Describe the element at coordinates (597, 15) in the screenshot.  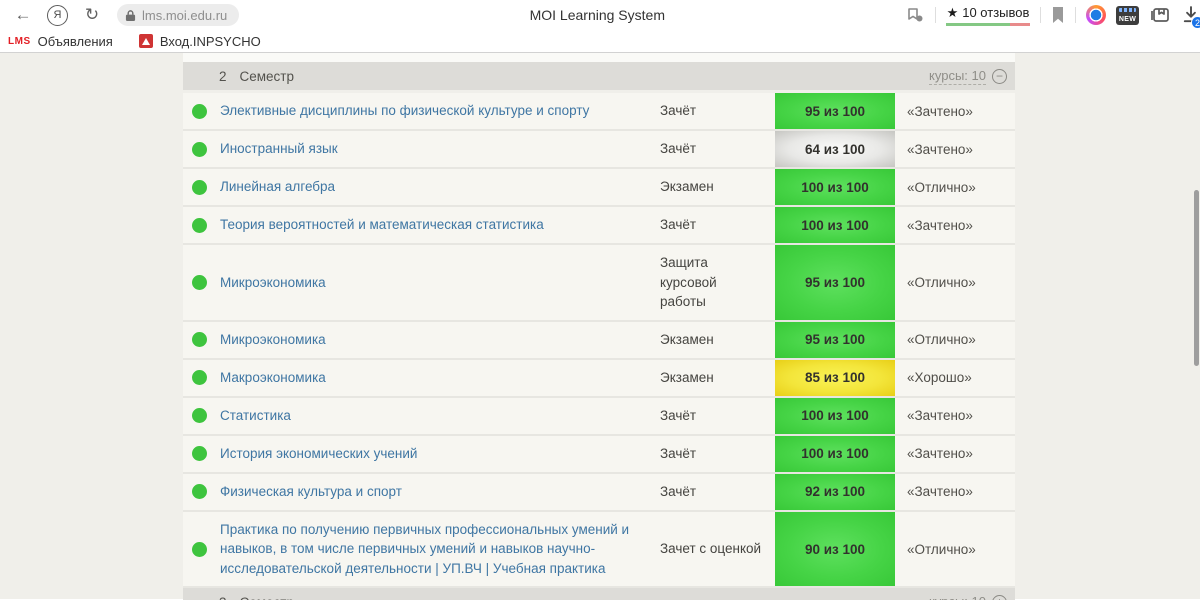
I see `page-title: MOI Learning System` at that location.